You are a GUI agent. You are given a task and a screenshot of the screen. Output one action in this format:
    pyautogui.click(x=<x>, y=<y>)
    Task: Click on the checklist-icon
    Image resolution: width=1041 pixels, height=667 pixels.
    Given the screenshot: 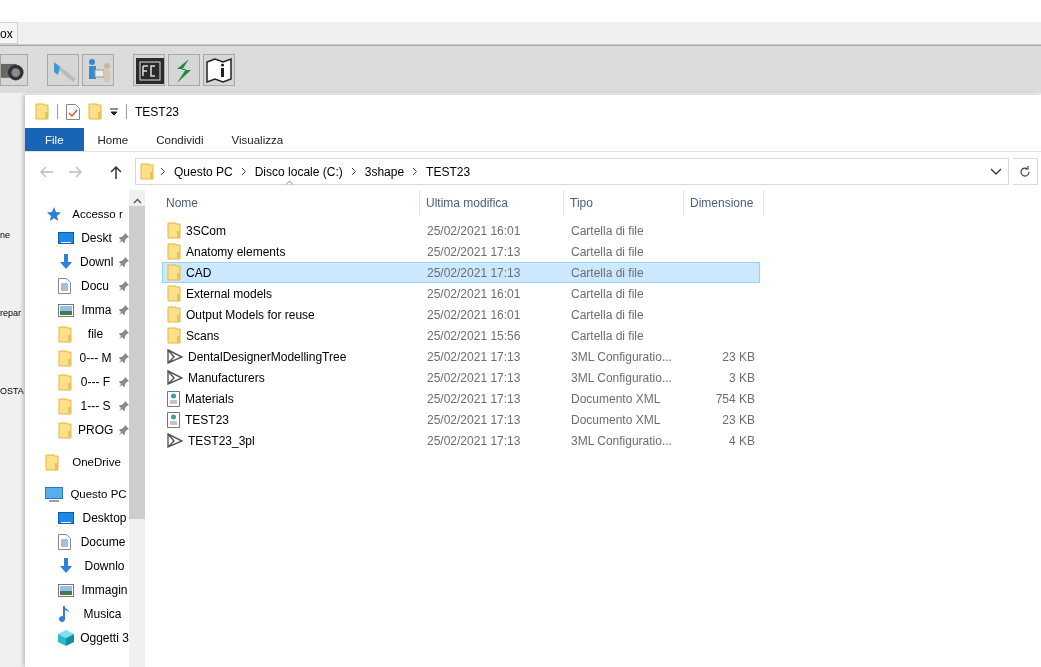 What is the action you would take?
    pyautogui.click(x=73, y=111)
    